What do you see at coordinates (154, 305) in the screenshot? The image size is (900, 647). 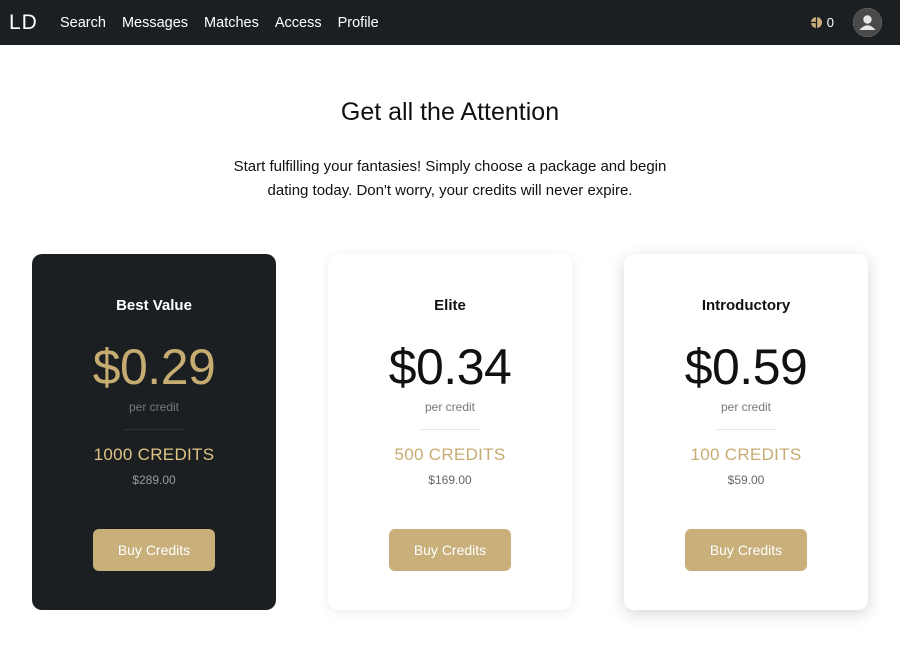 I see `plan-name: Best Value` at bounding box center [154, 305].